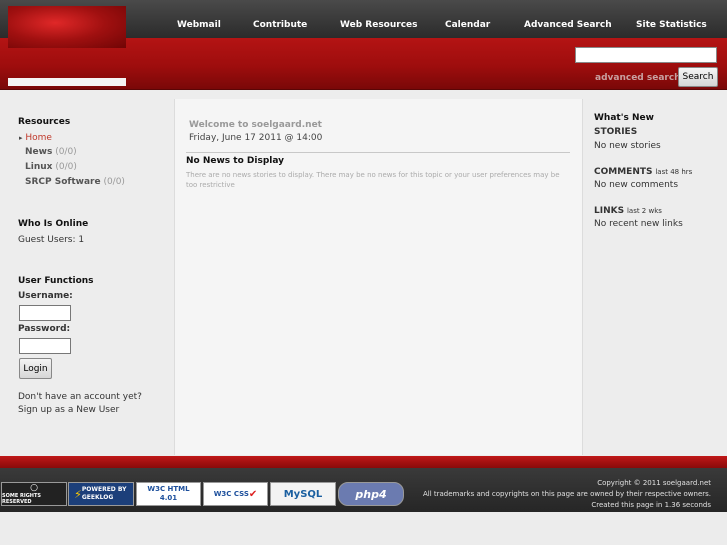  What do you see at coordinates (44, 122) in the screenshot?
I see `resources-title: Resources` at bounding box center [44, 122].